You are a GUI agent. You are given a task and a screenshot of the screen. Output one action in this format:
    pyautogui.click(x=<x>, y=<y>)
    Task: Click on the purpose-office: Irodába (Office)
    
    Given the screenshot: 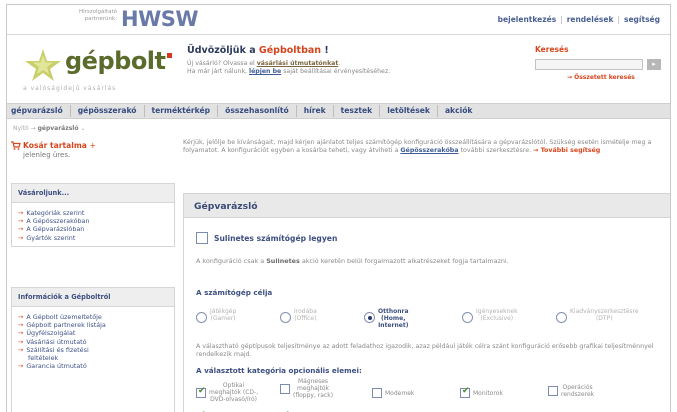 What is the action you would take?
    pyautogui.click(x=298, y=315)
    